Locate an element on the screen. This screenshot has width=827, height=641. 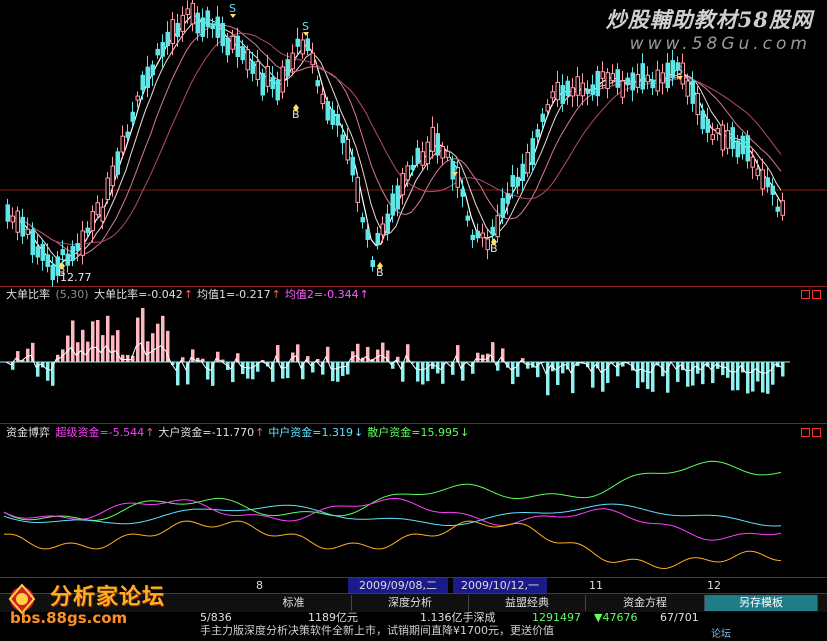
flow-arrow-4: ↓ is located at coordinates (464, 432).